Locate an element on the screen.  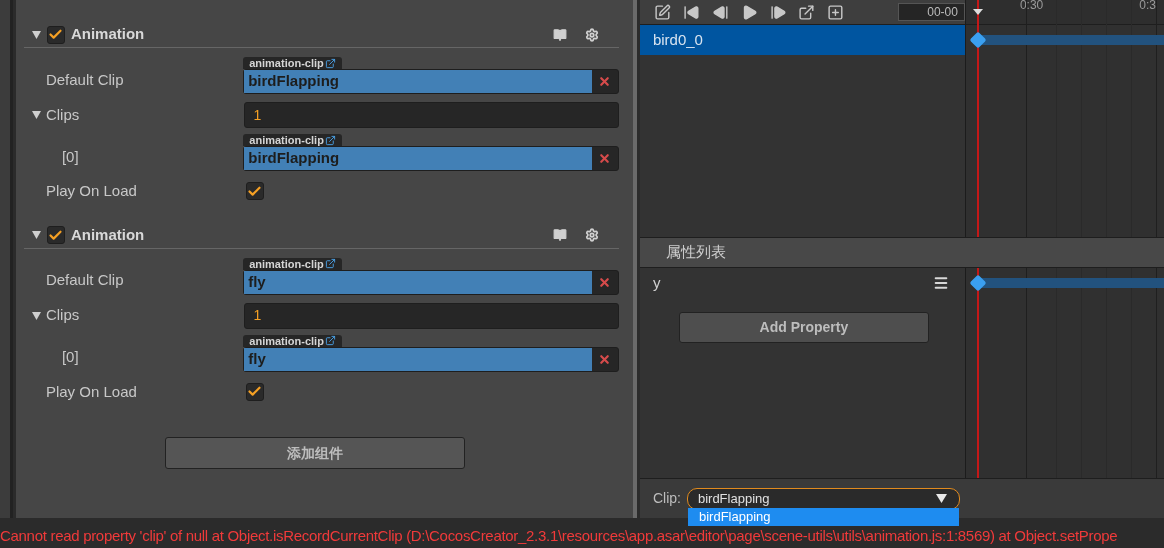
skip-back-icon is located at coordinates (691, 12).